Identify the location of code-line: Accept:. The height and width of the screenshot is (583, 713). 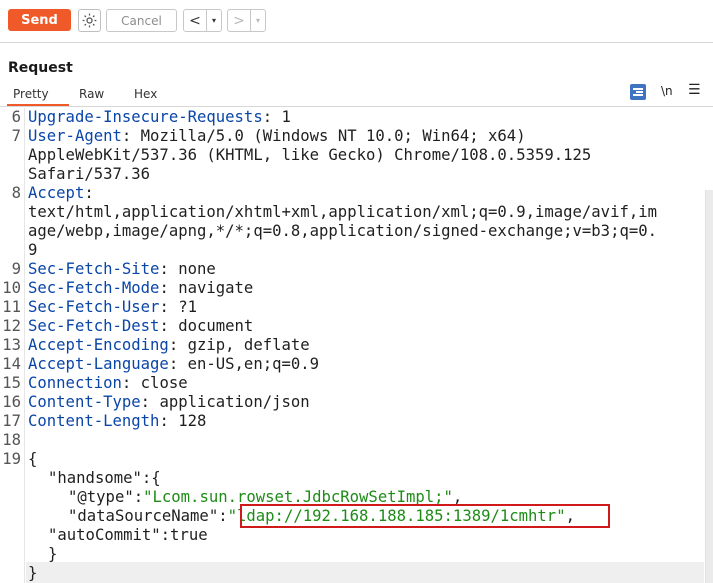
(61, 193).